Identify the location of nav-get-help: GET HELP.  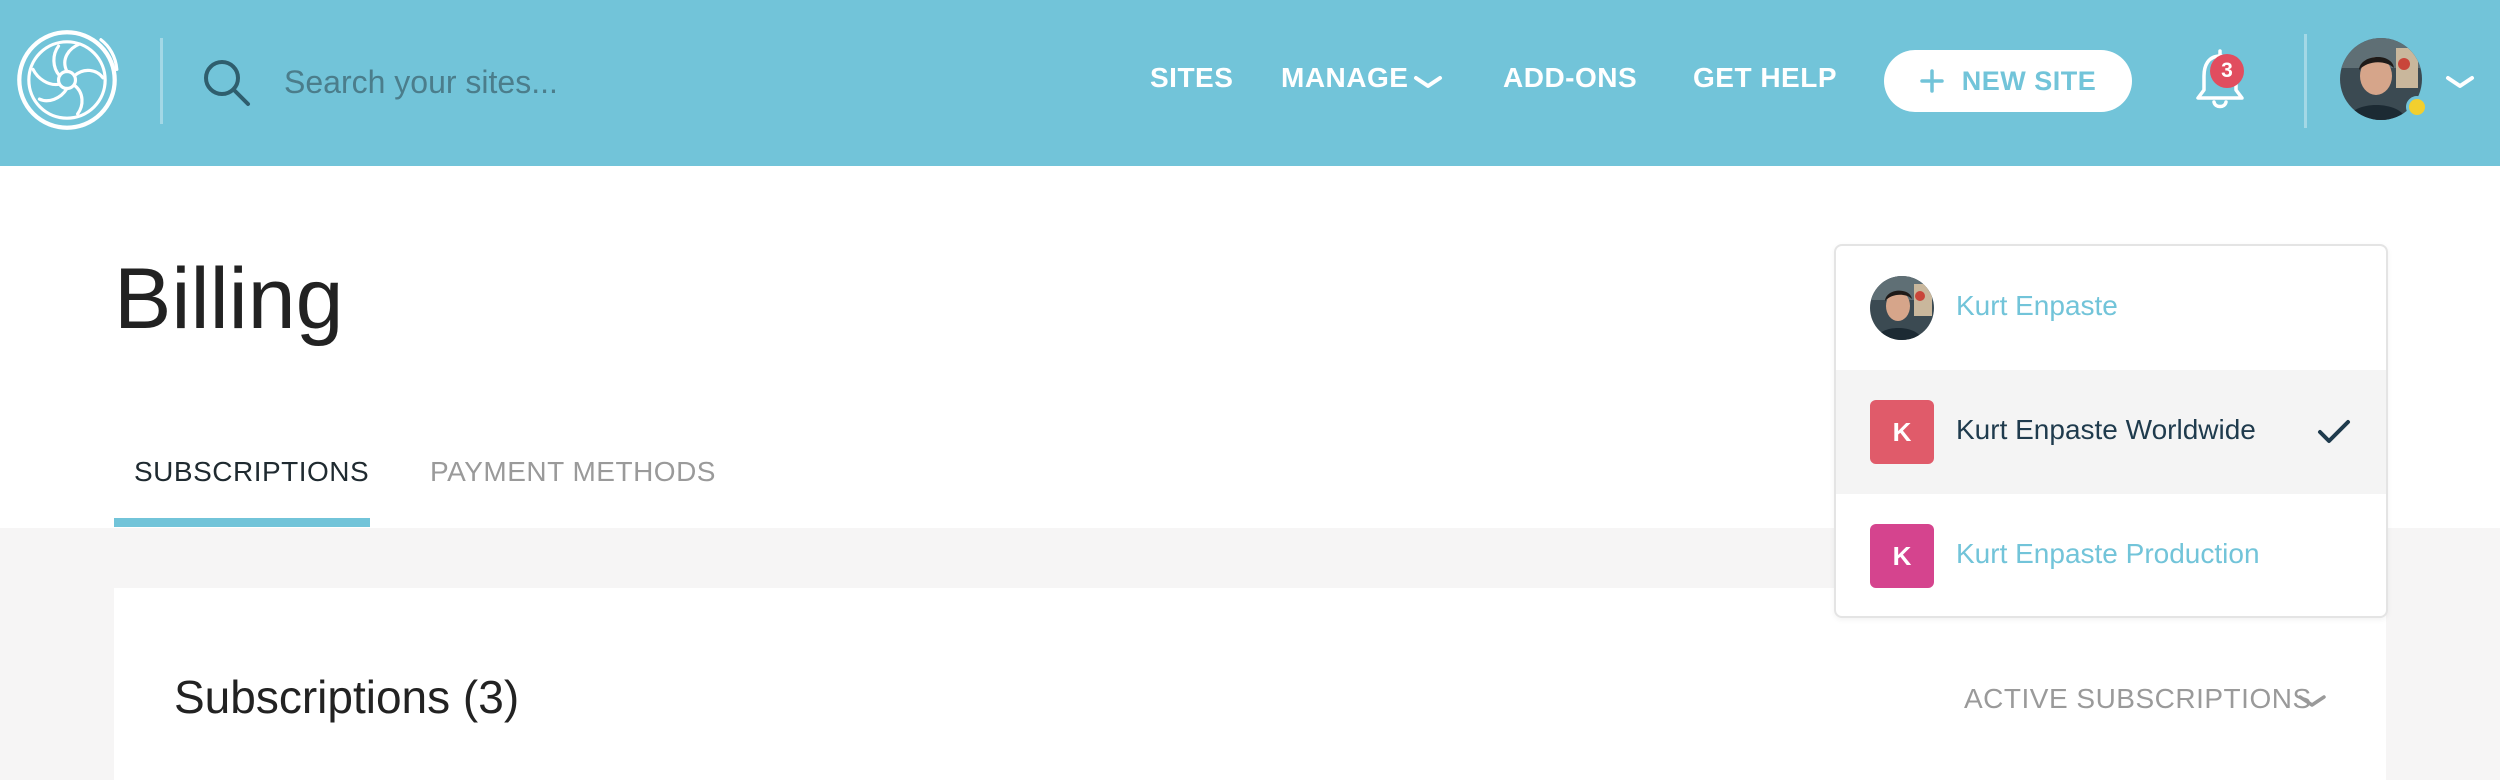
(1765, 82).